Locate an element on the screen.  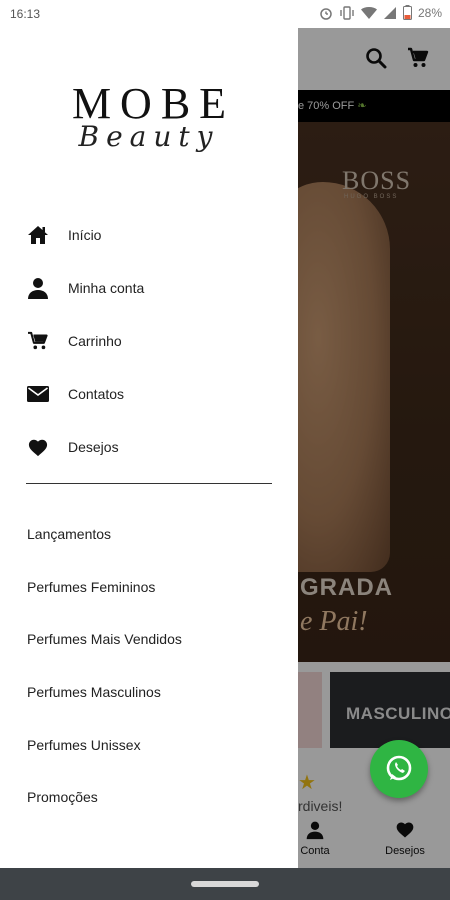
category-perfumes-masculinos: Perfumes Masculinos is located at coordinates (152, 692).